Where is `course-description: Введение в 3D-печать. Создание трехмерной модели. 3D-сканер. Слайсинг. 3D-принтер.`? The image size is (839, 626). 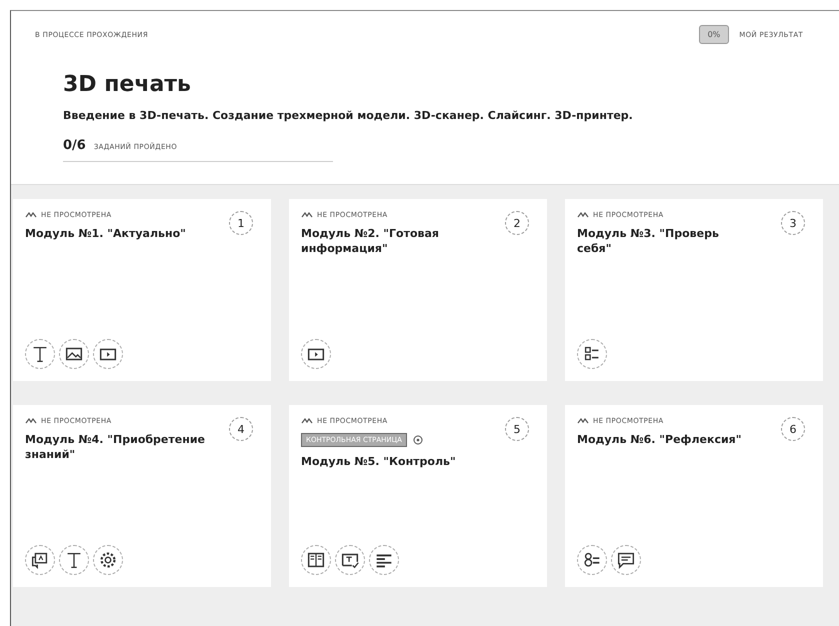 course-description: Введение в 3D-печать. Создание трехмерной модели. 3D-сканер. Слайсинг. 3D-принтер. is located at coordinates (348, 115).